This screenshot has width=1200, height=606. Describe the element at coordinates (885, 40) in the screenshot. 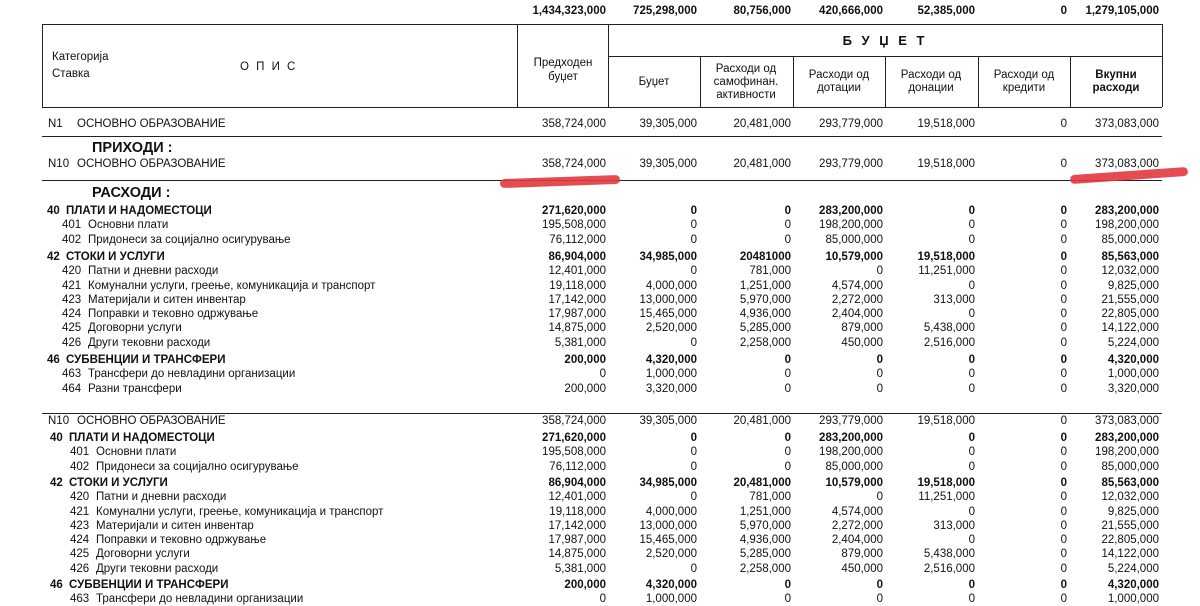

I see `budget-header-title: Б У Џ Е Т` at that location.